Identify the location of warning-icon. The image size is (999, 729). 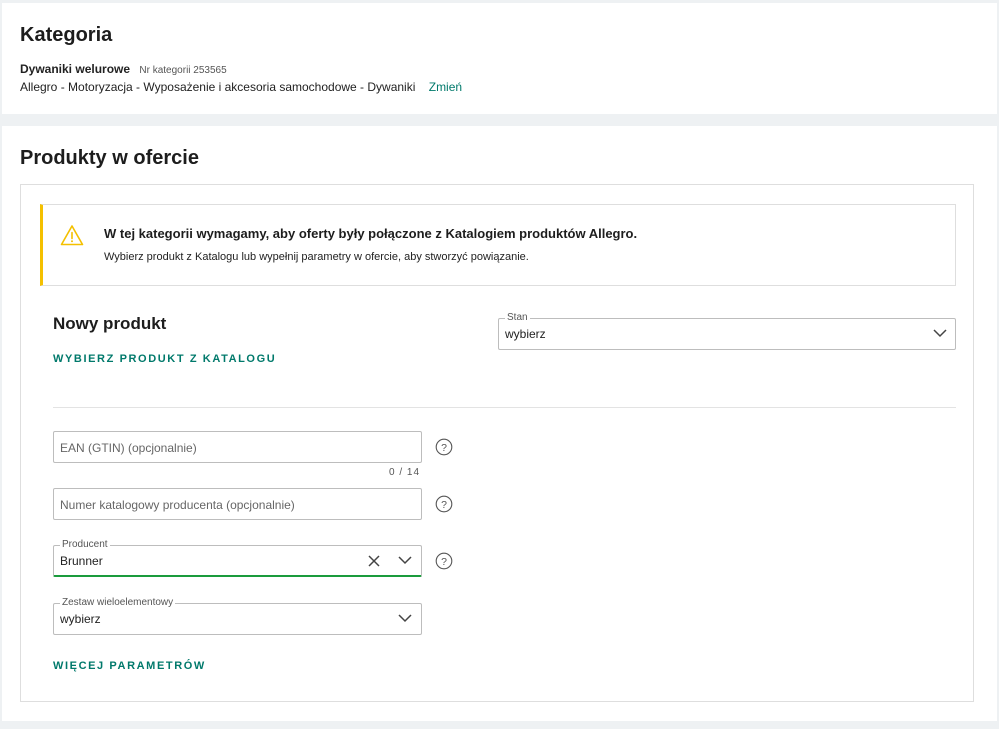
(72, 235).